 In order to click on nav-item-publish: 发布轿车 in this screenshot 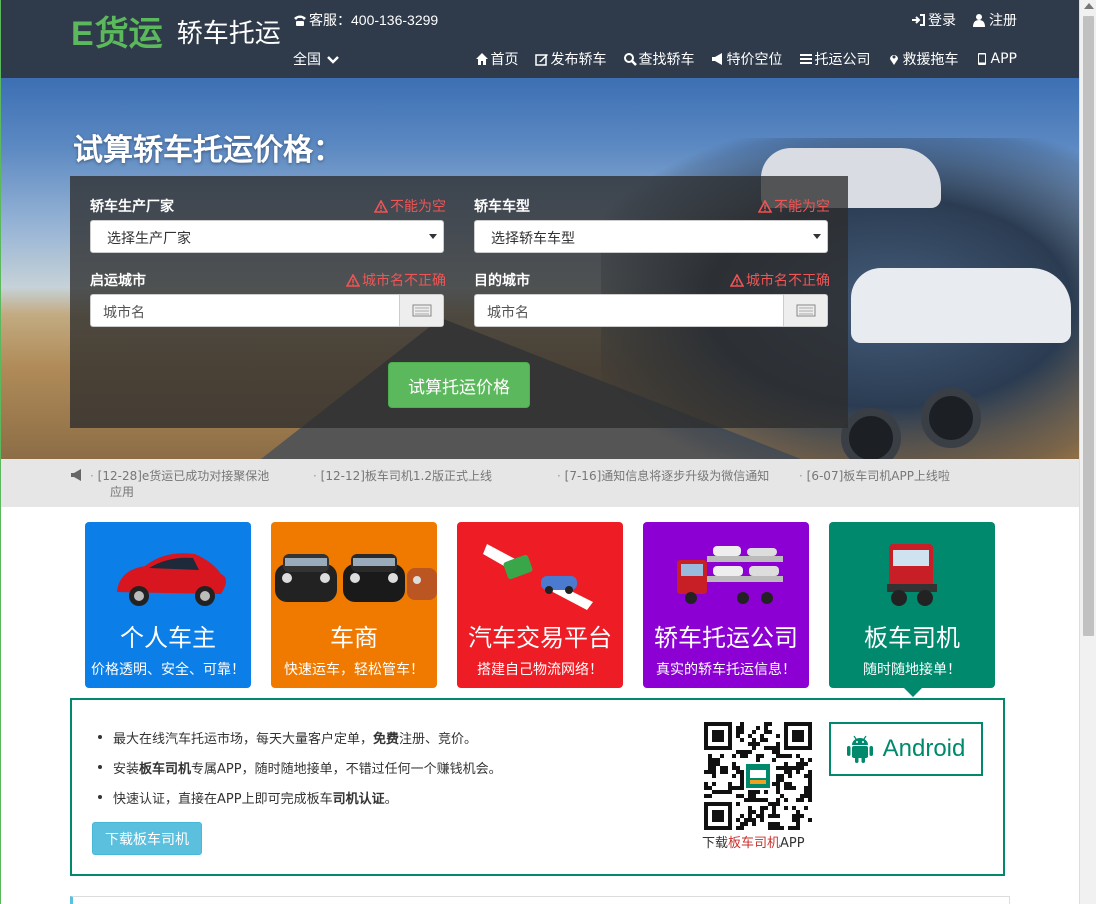, I will do `click(570, 59)`.